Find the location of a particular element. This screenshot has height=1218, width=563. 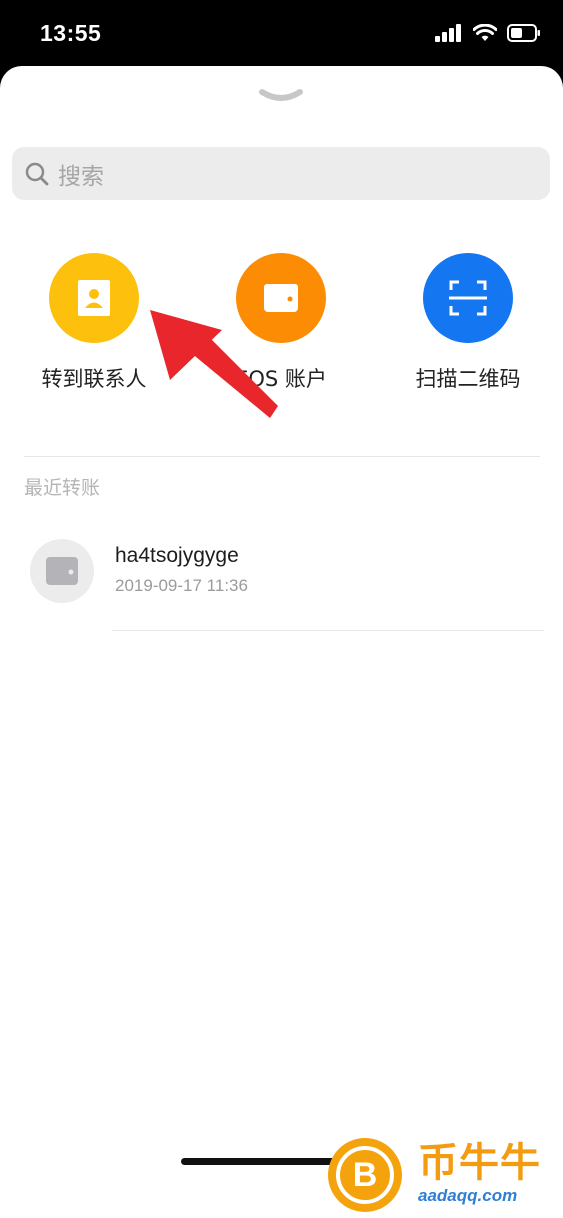

status-bar: 13:55 is located at coordinates (281, 33).